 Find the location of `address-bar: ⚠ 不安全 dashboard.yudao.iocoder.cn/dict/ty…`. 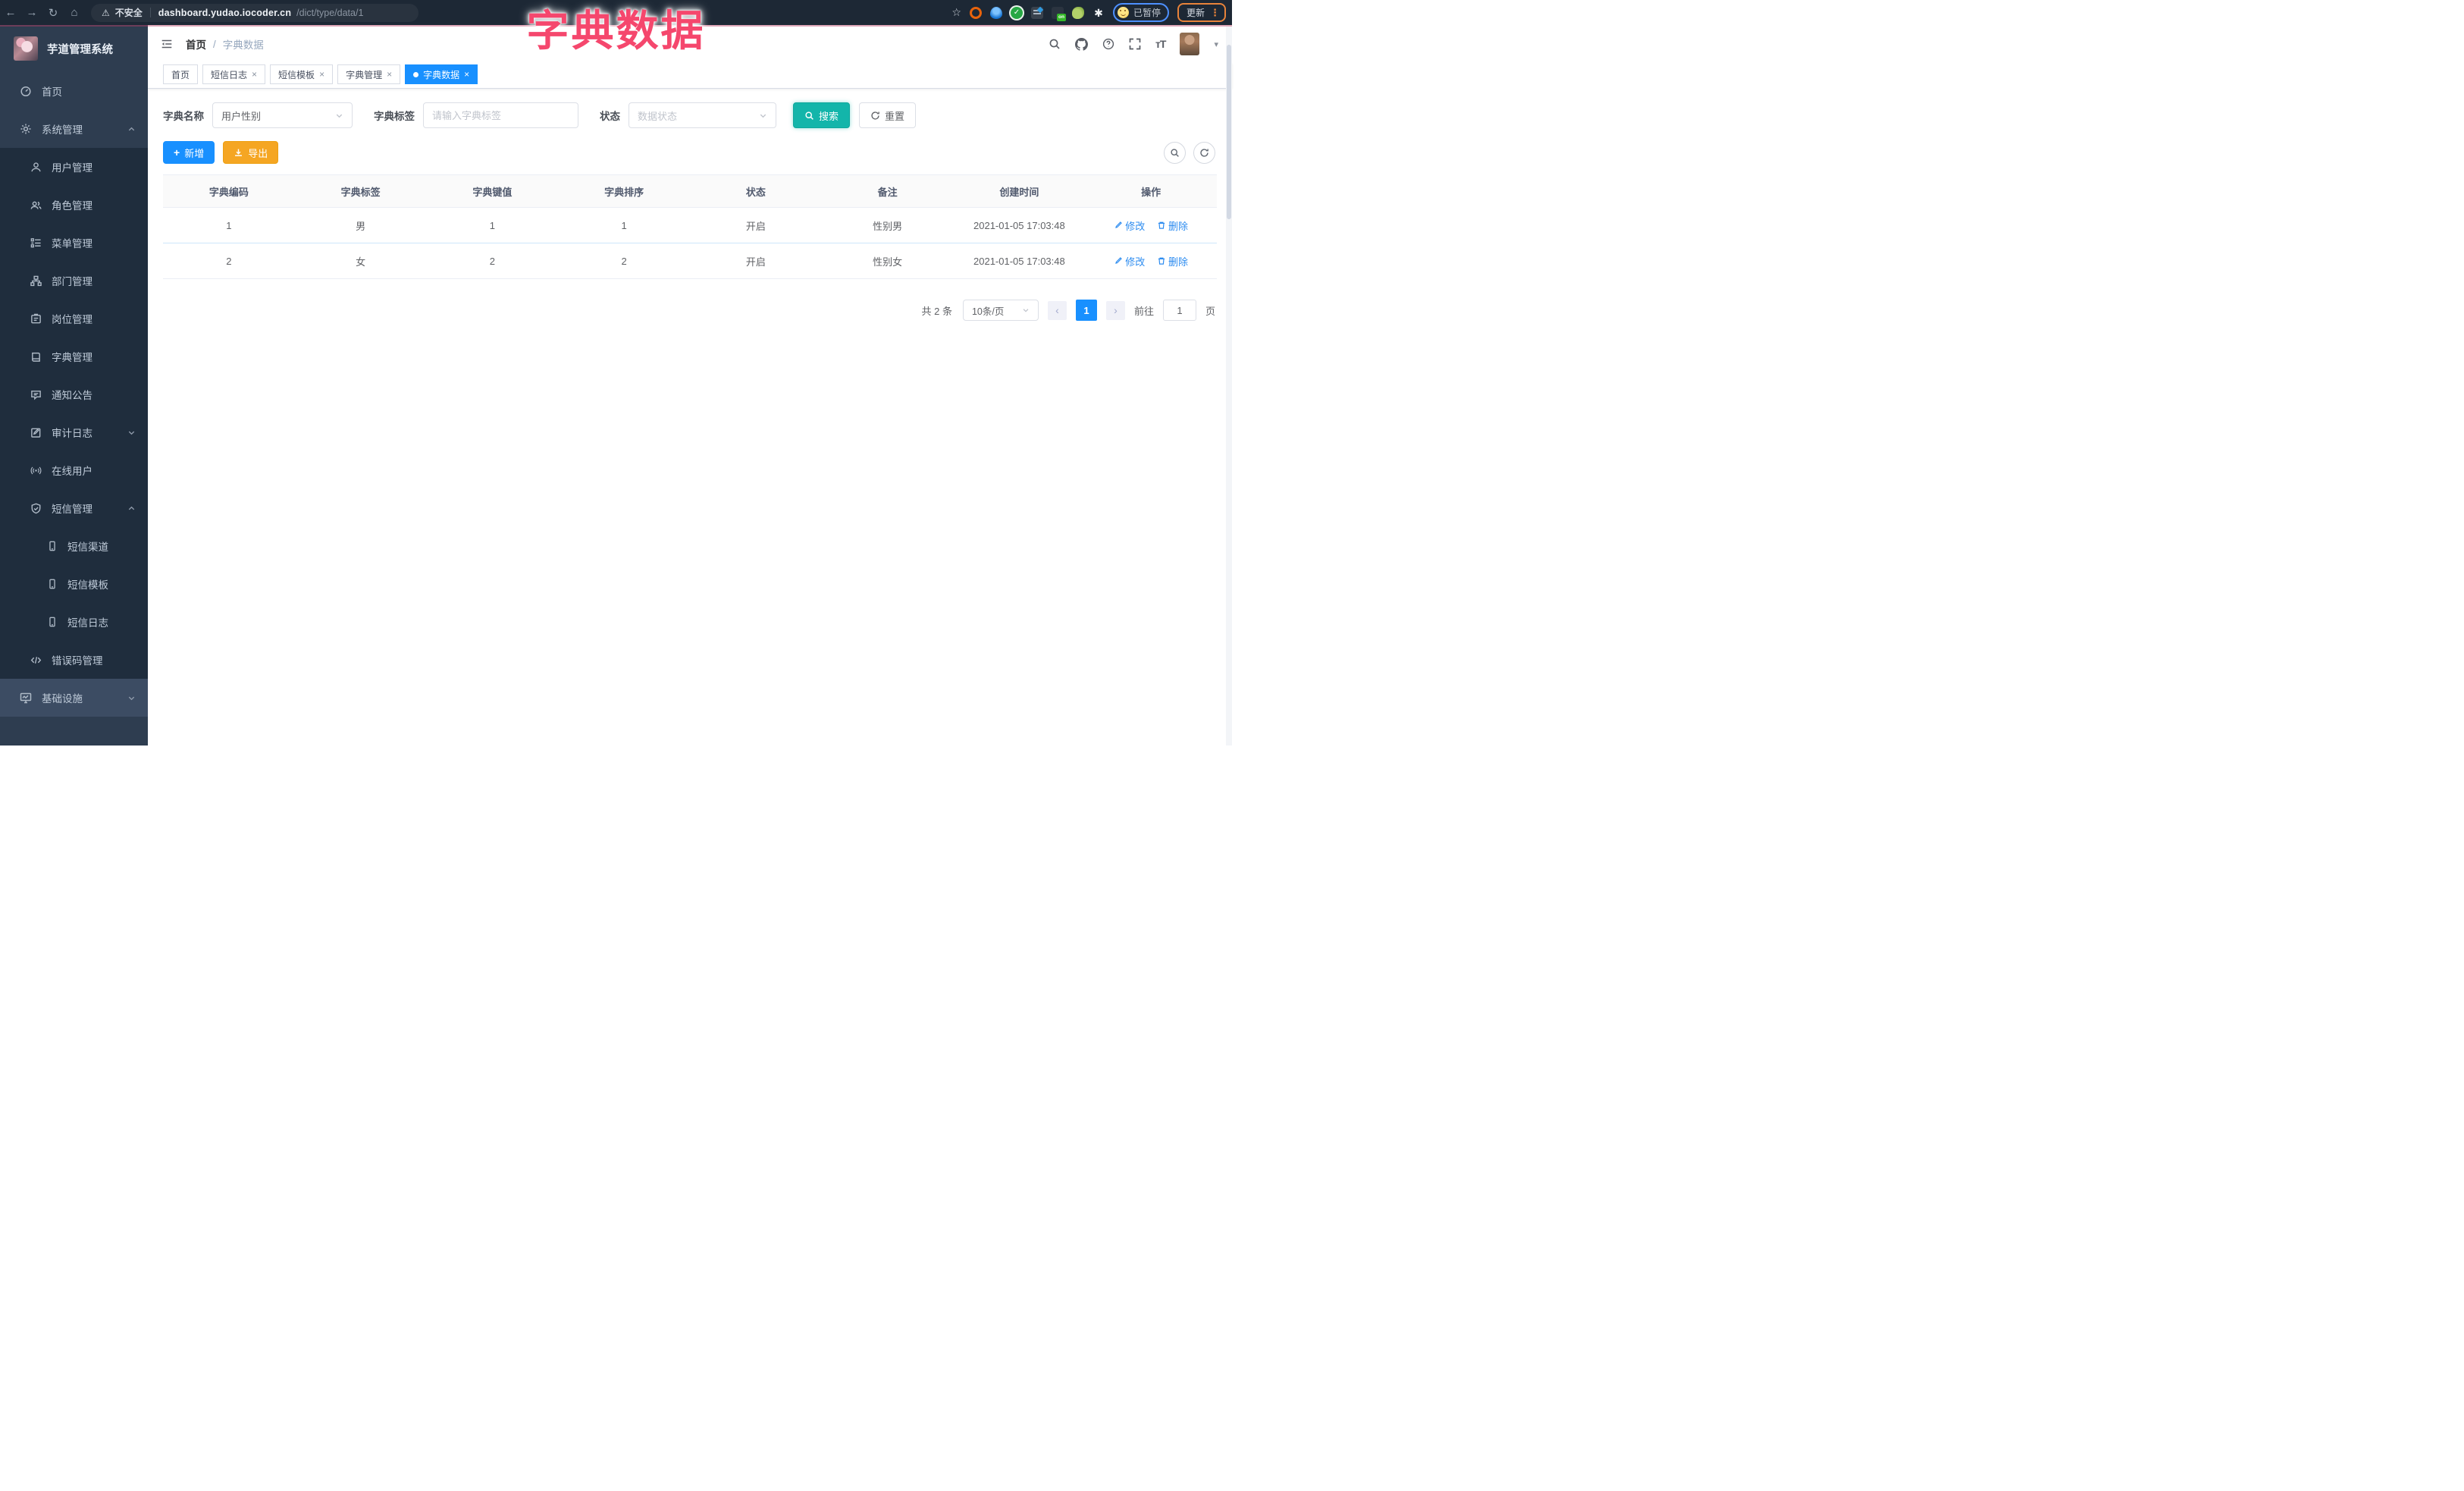

address-bar: ⚠ 不安全 dashboard.yudao.iocoder.cn/dict/ty… is located at coordinates (255, 12).